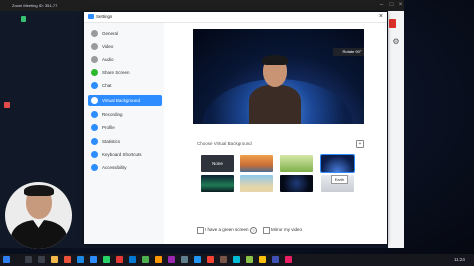 Image resolution: width=474 pixels, height=266 pixels. I want to click on maximize-icon: □, so click(391, 5).